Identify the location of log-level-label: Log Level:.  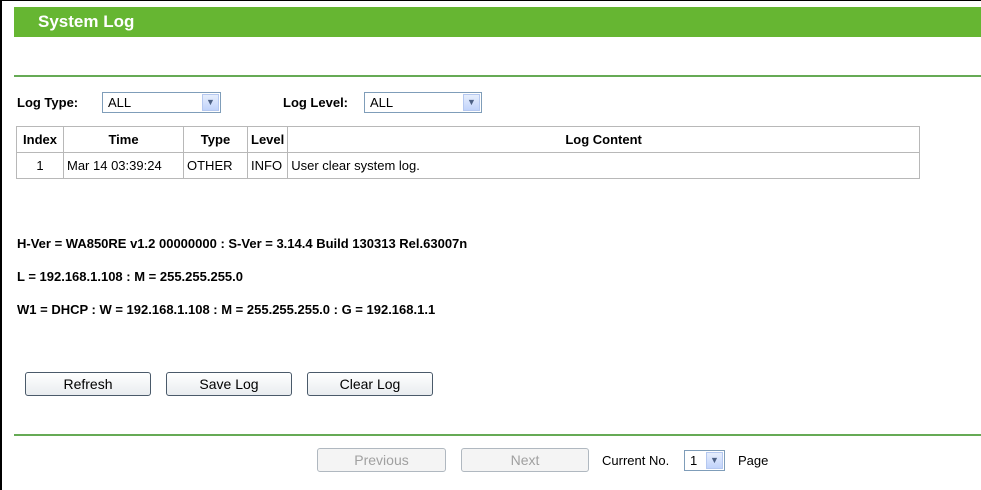
(316, 102).